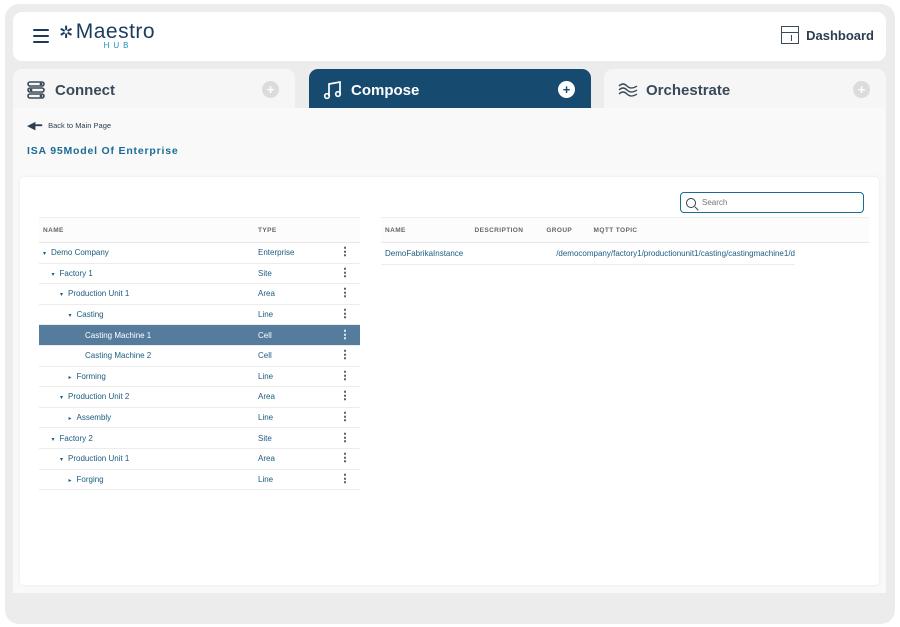 The height and width of the screenshot is (627, 900). Describe the element at coordinates (199, 480) in the screenshot. I see `tree-row: ▸ Forging Line ⋮` at that location.